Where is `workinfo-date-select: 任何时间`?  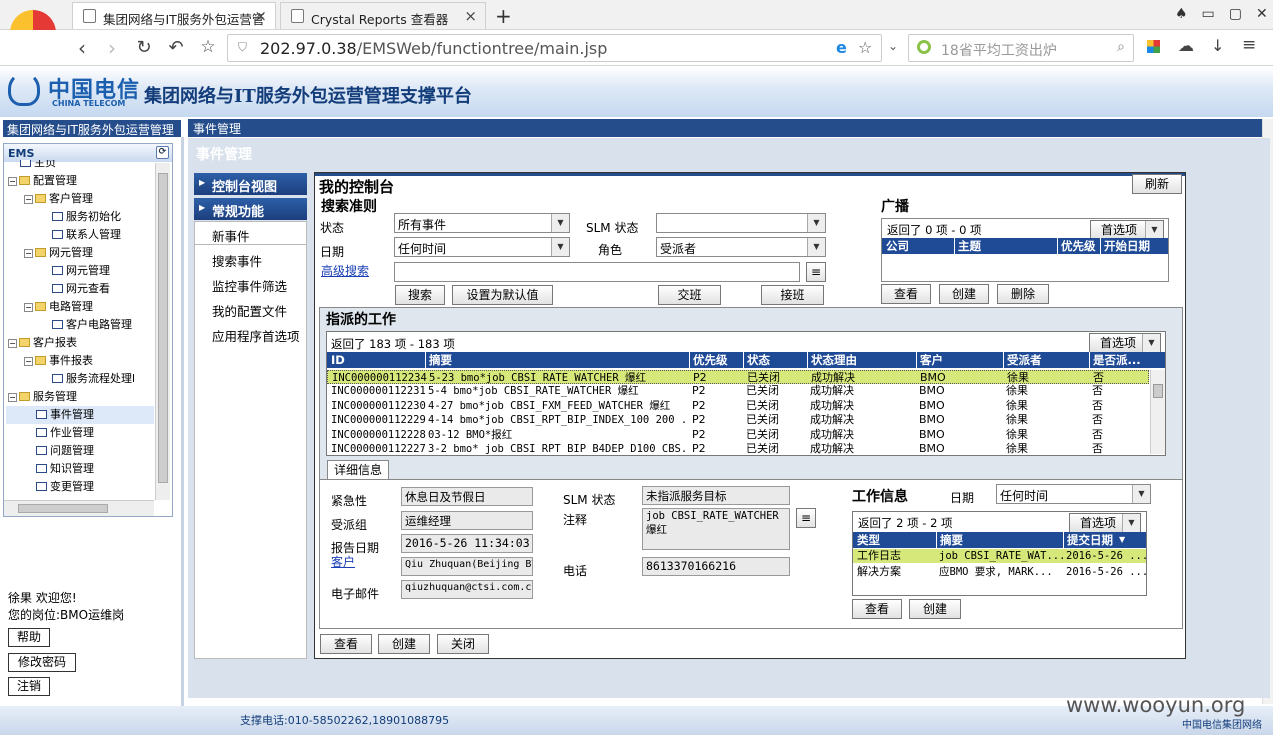
workinfo-date-select: 任何时间 is located at coordinates (1073, 494).